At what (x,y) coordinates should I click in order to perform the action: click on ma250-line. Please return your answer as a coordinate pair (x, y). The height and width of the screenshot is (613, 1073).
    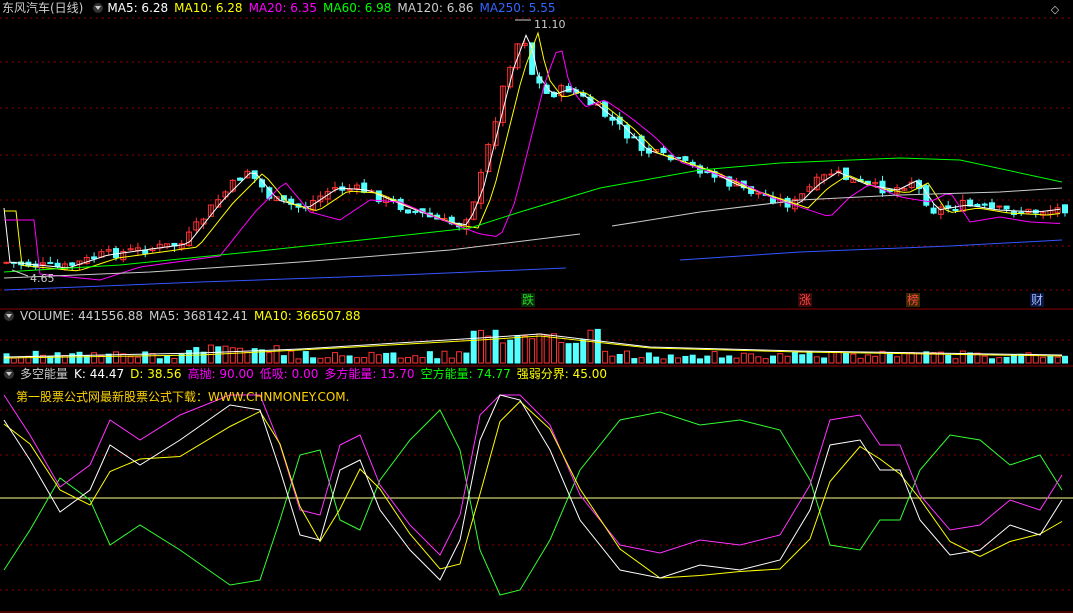
    Looking at the image, I should click on (871, 250).